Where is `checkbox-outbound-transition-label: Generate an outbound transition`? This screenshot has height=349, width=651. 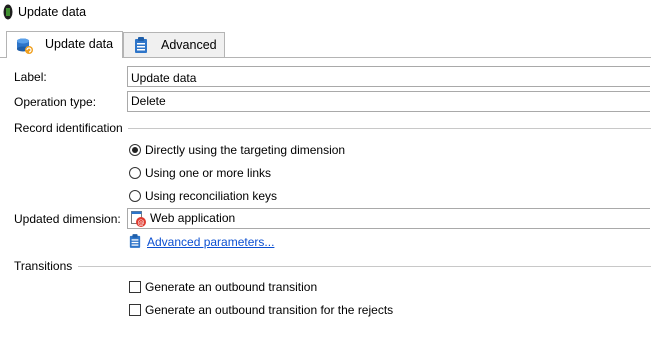
checkbox-outbound-transition-label: Generate an outbound transition is located at coordinates (231, 287).